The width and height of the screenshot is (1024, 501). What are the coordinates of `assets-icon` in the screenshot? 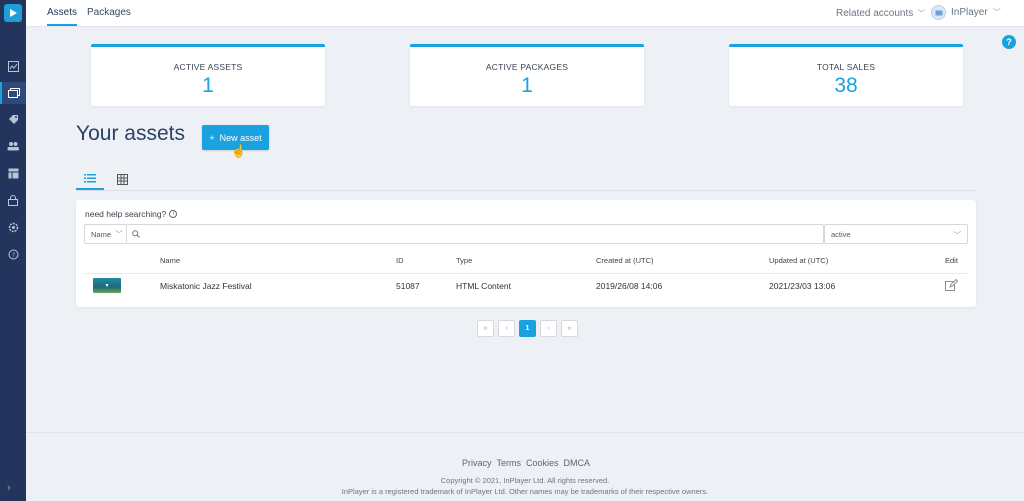 It's located at (13, 93).